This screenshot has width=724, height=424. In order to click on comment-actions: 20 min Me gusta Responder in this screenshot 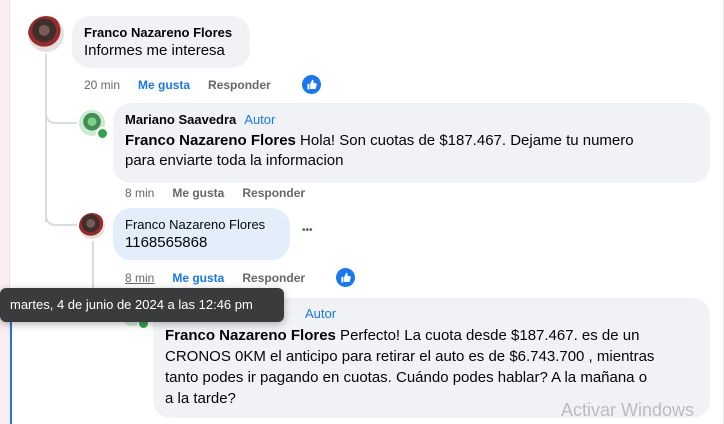, I will do `click(186, 85)`.